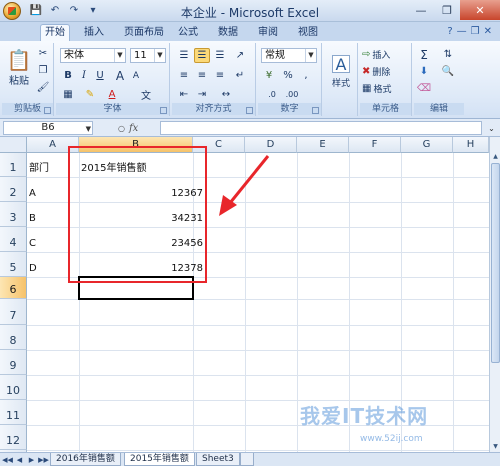 This screenshot has width=500, height=466. What do you see at coordinates (148, 55) in the screenshot?
I see `font-size-combo: 11 ▼` at bounding box center [148, 55].